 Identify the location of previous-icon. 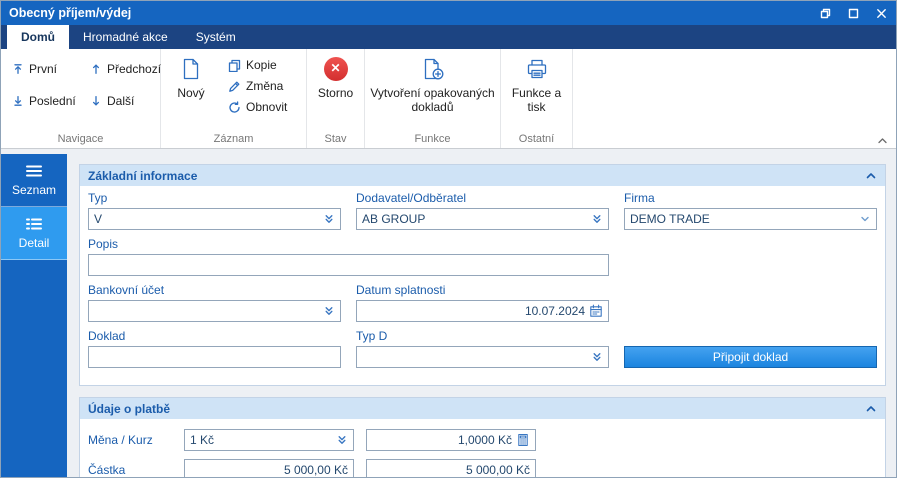
(96, 69).